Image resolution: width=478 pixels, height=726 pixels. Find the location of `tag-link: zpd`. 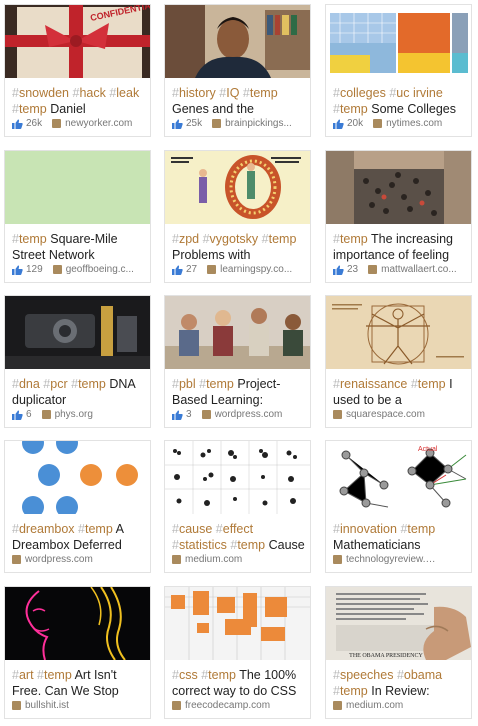

tag-link: zpd is located at coordinates (185, 239).